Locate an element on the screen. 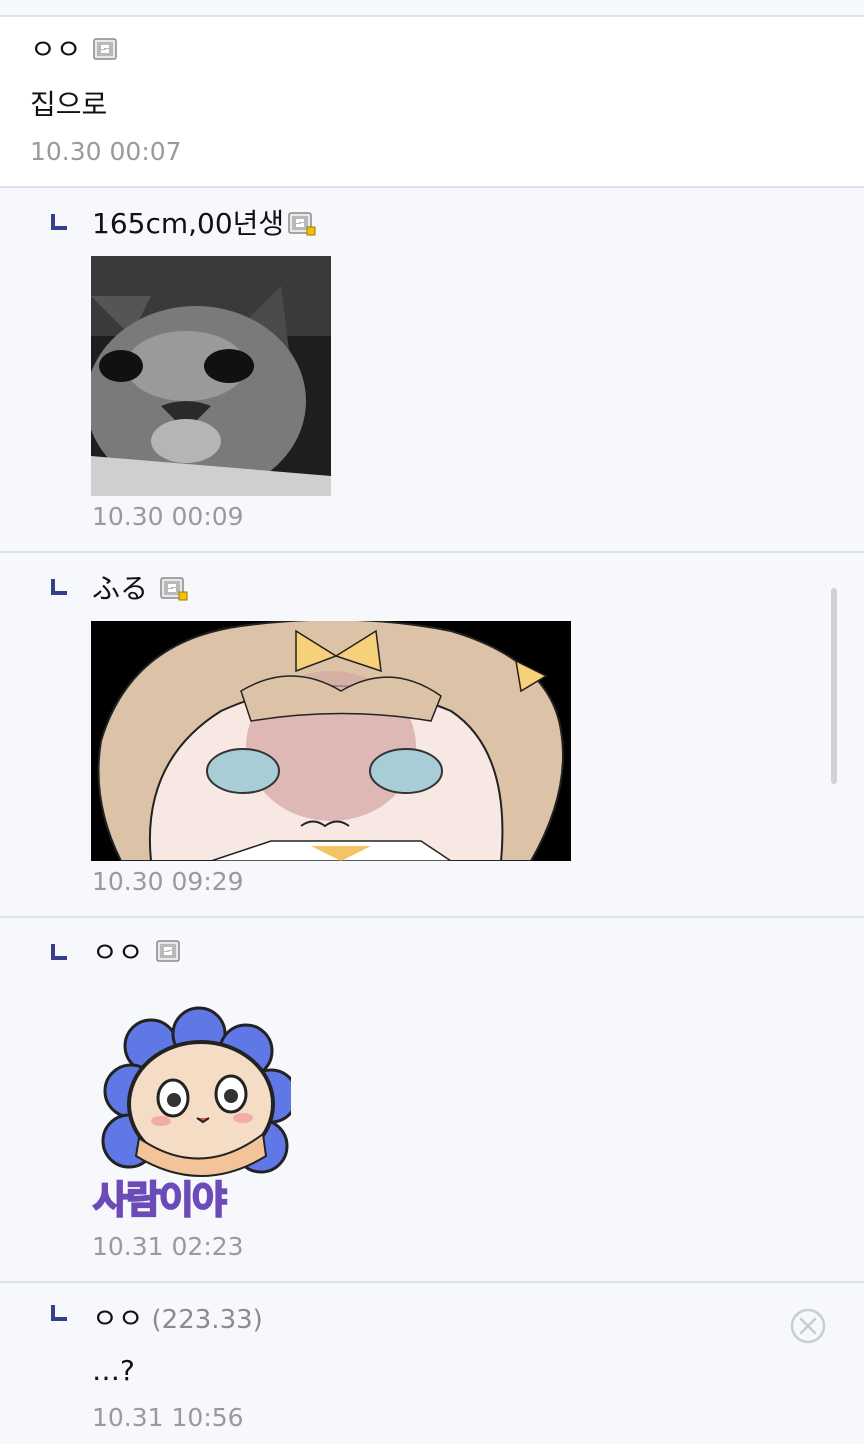 The width and height of the screenshot is (864, 1444). comment-time: 10.30 00:07 is located at coordinates (106, 151).